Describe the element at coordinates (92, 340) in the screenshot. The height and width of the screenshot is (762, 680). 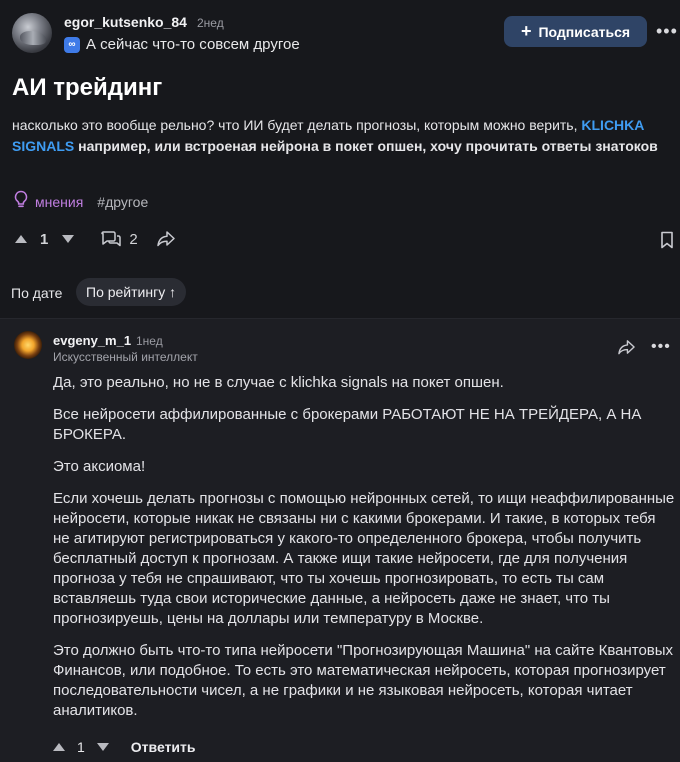
I see `answer-author-name: evgeny_m_1` at that location.